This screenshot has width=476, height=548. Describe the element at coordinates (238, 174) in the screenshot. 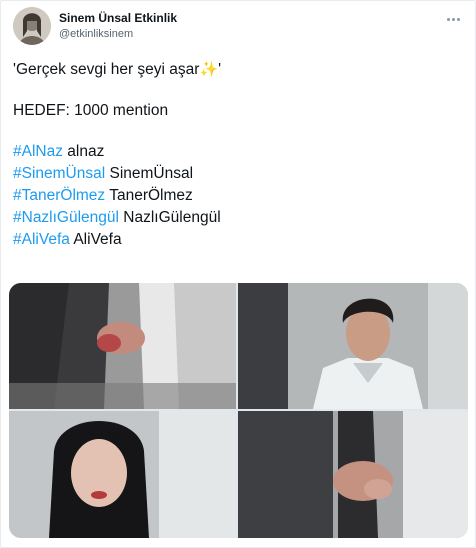

I see `hashtag-line: #SinemÜnsal SinemÜnsal` at that location.